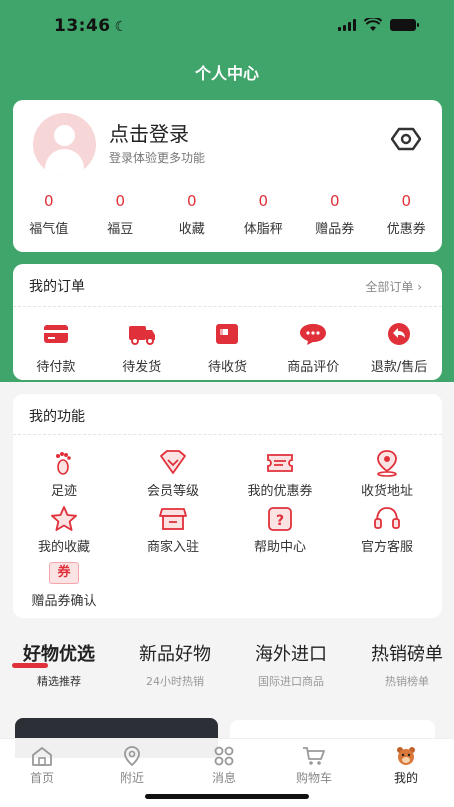 The width and height of the screenshot is (454, 807). What do you see at coordinates (121, 27) in the screenshot?
I see `moon-icon: ☾` at bounding box center [121, 27].